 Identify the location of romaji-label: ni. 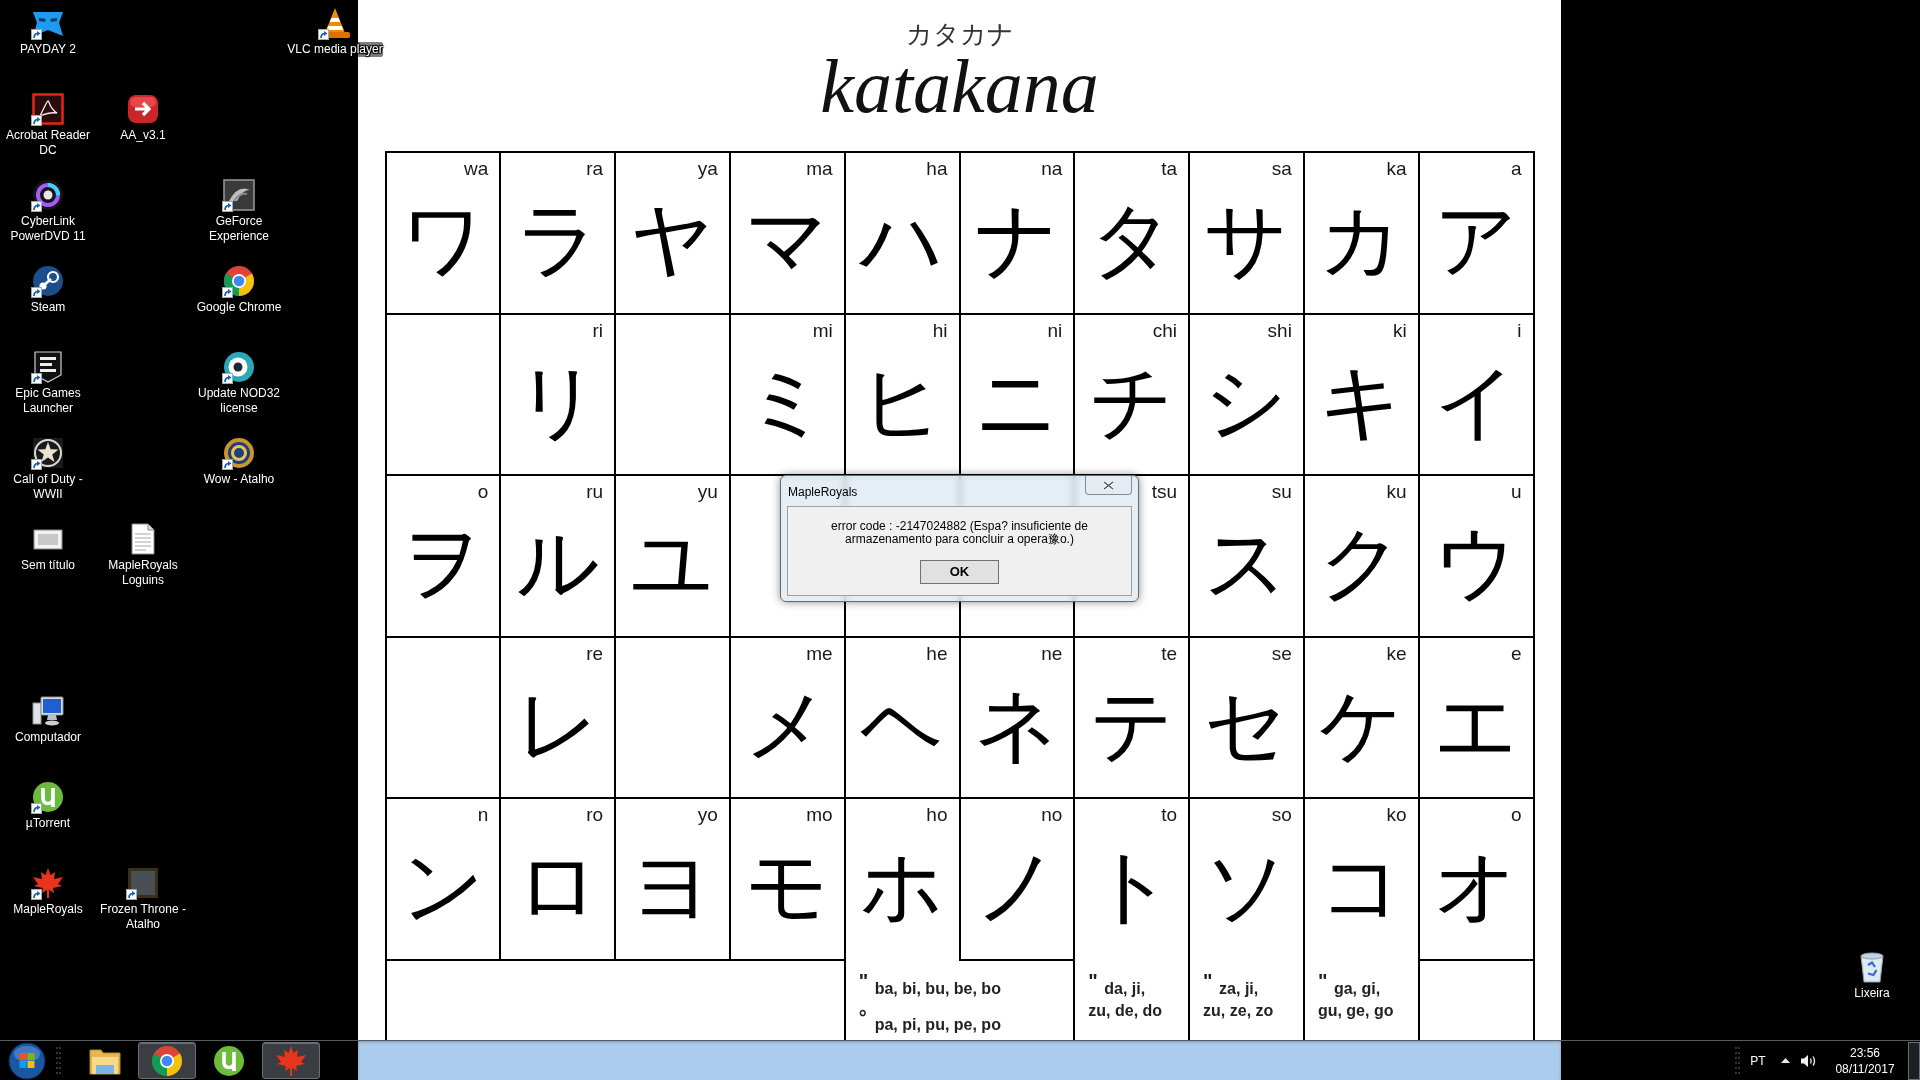
(1055, 330).